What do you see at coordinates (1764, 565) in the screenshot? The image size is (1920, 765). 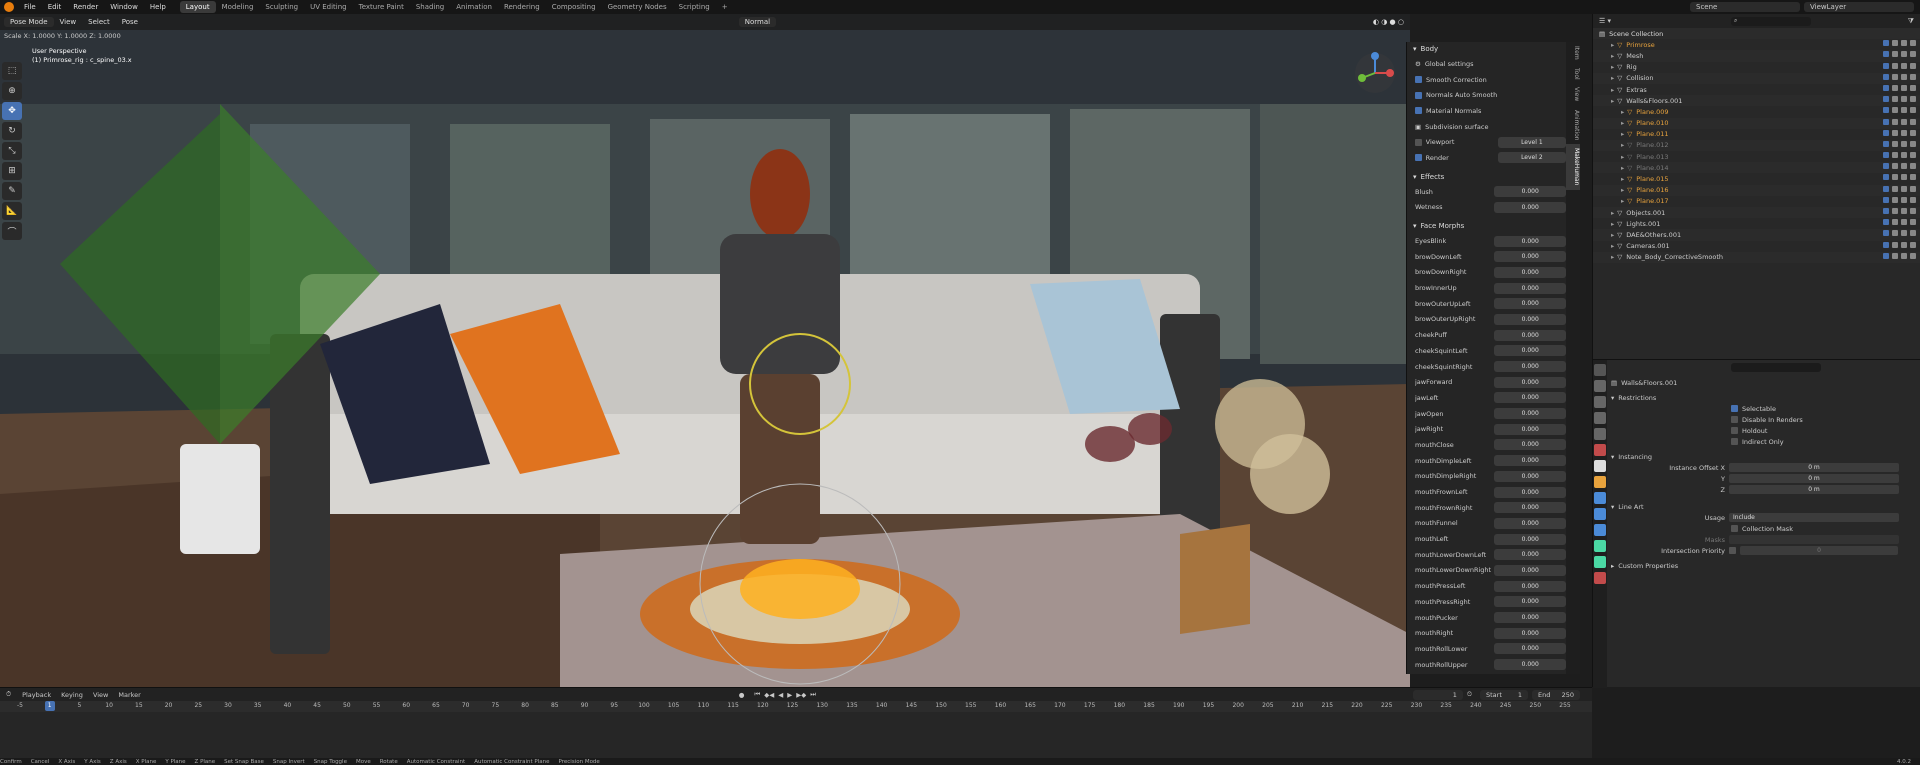 I see `custom-properties-header: ▸ Custom Properties` at bounding box center [1764, 565].